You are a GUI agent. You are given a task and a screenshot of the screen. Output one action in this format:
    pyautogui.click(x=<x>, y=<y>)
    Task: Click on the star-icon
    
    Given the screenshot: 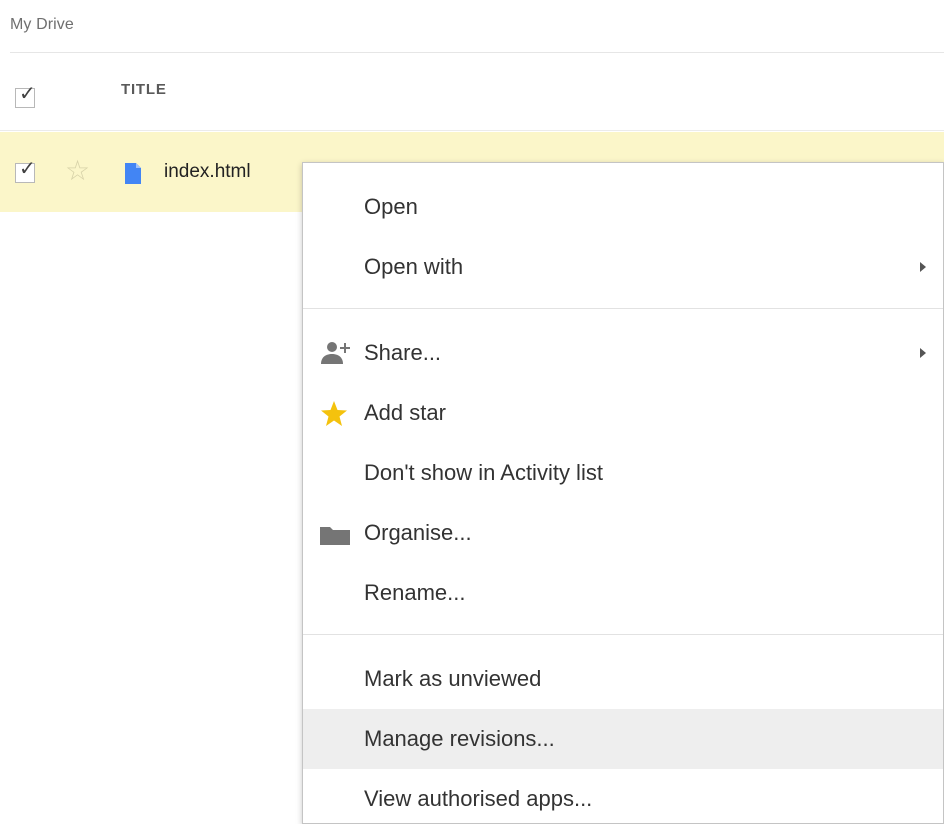 What is the action you would take?
    pyautogui.click(x=334, y=413)
    